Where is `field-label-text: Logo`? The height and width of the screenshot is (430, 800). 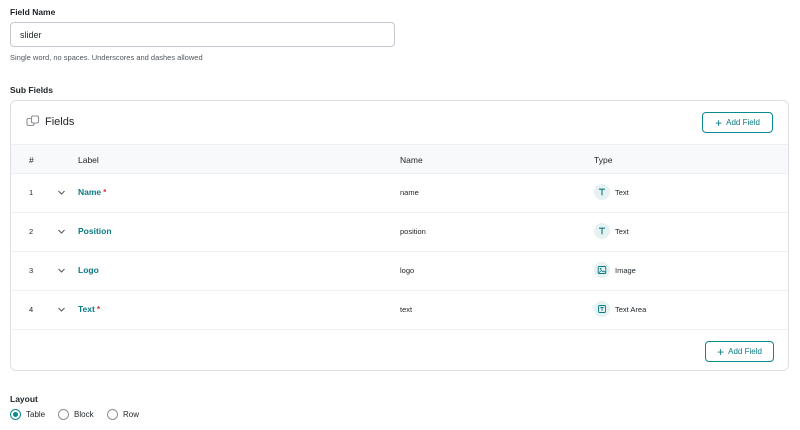 field-label-text: Logo is located at coordinates (88, 270).